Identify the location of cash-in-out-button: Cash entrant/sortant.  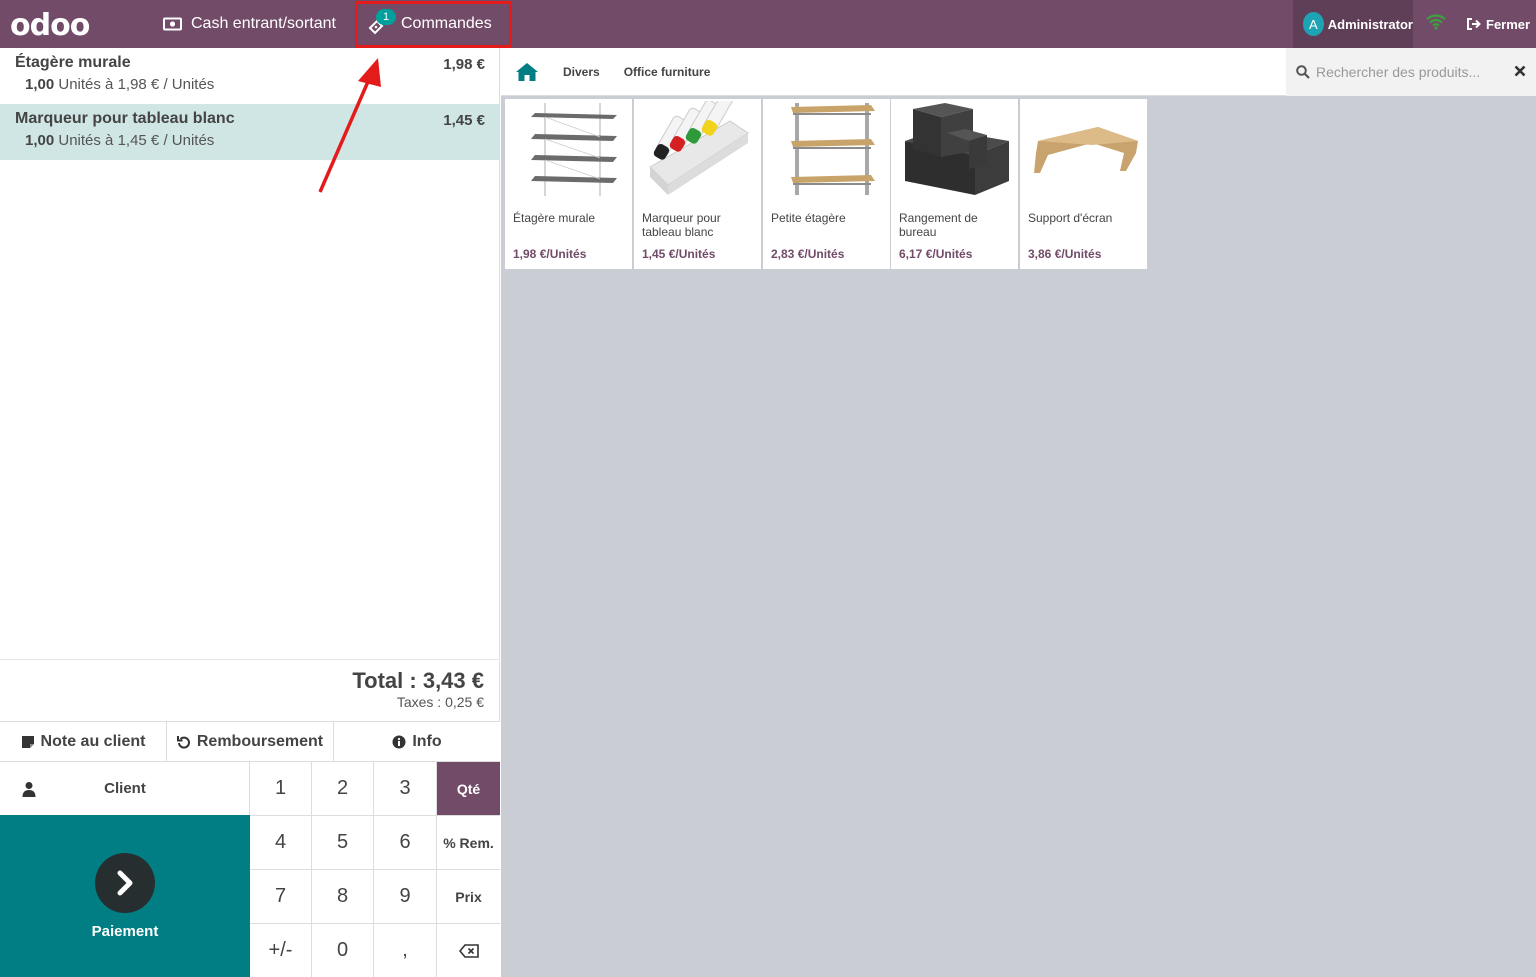
(249, 24).